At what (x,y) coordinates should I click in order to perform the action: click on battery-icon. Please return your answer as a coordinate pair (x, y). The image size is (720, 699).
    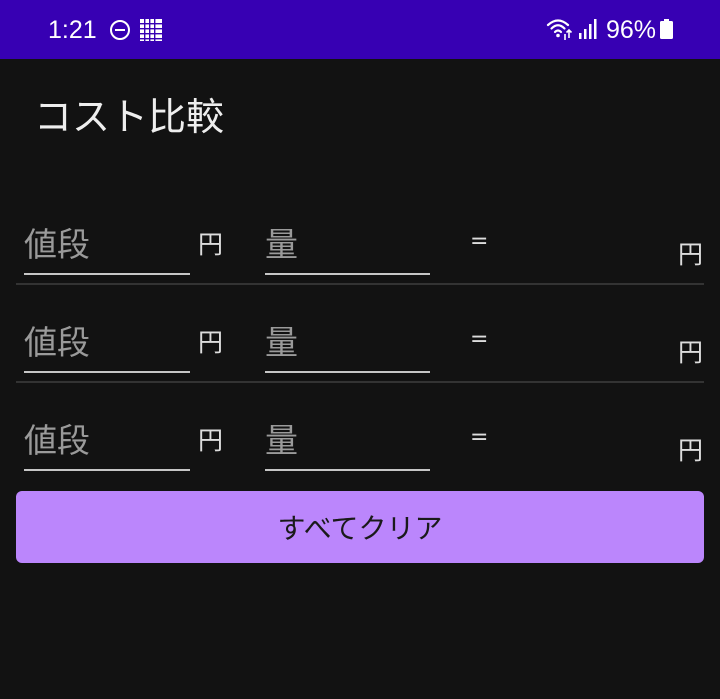
    Looking at the image, I should click on (666, 29).